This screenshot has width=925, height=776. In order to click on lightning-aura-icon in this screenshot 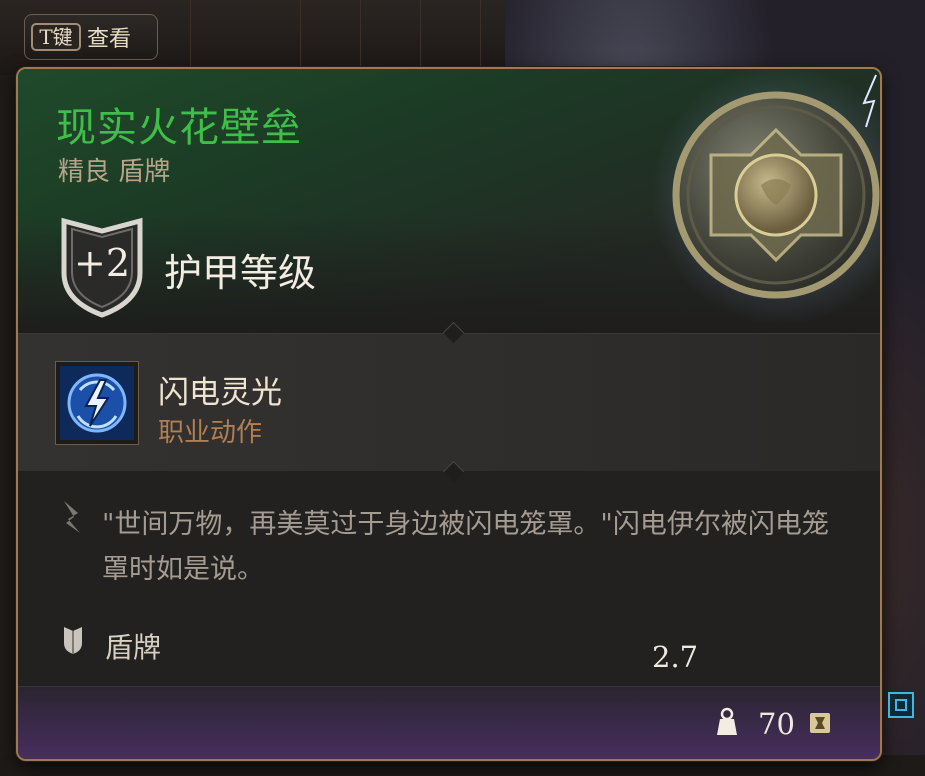, I will do `click(97, 403)`.